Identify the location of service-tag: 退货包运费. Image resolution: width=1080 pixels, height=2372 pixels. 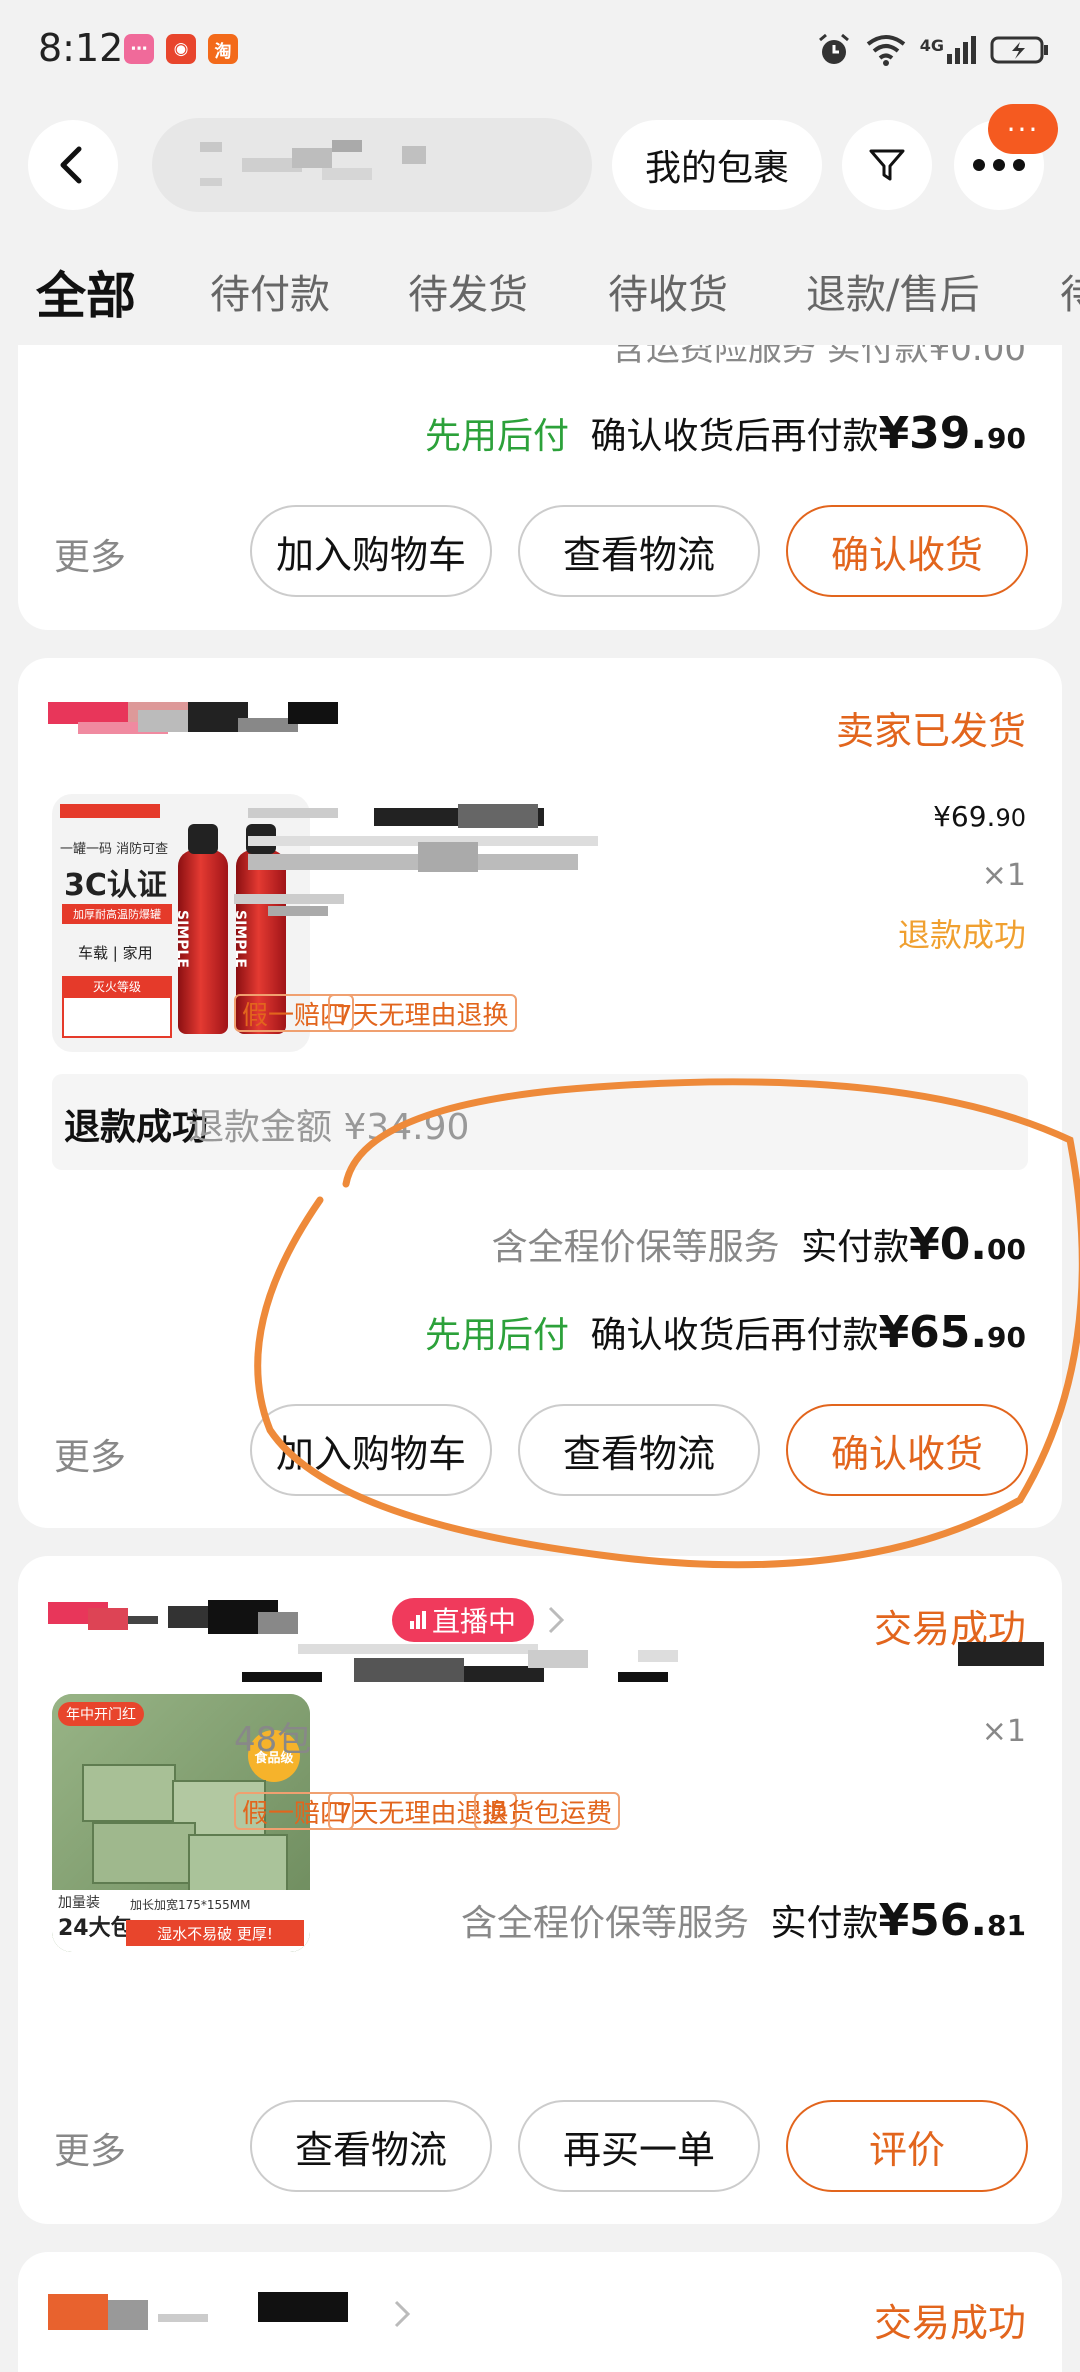
(547, 1811).